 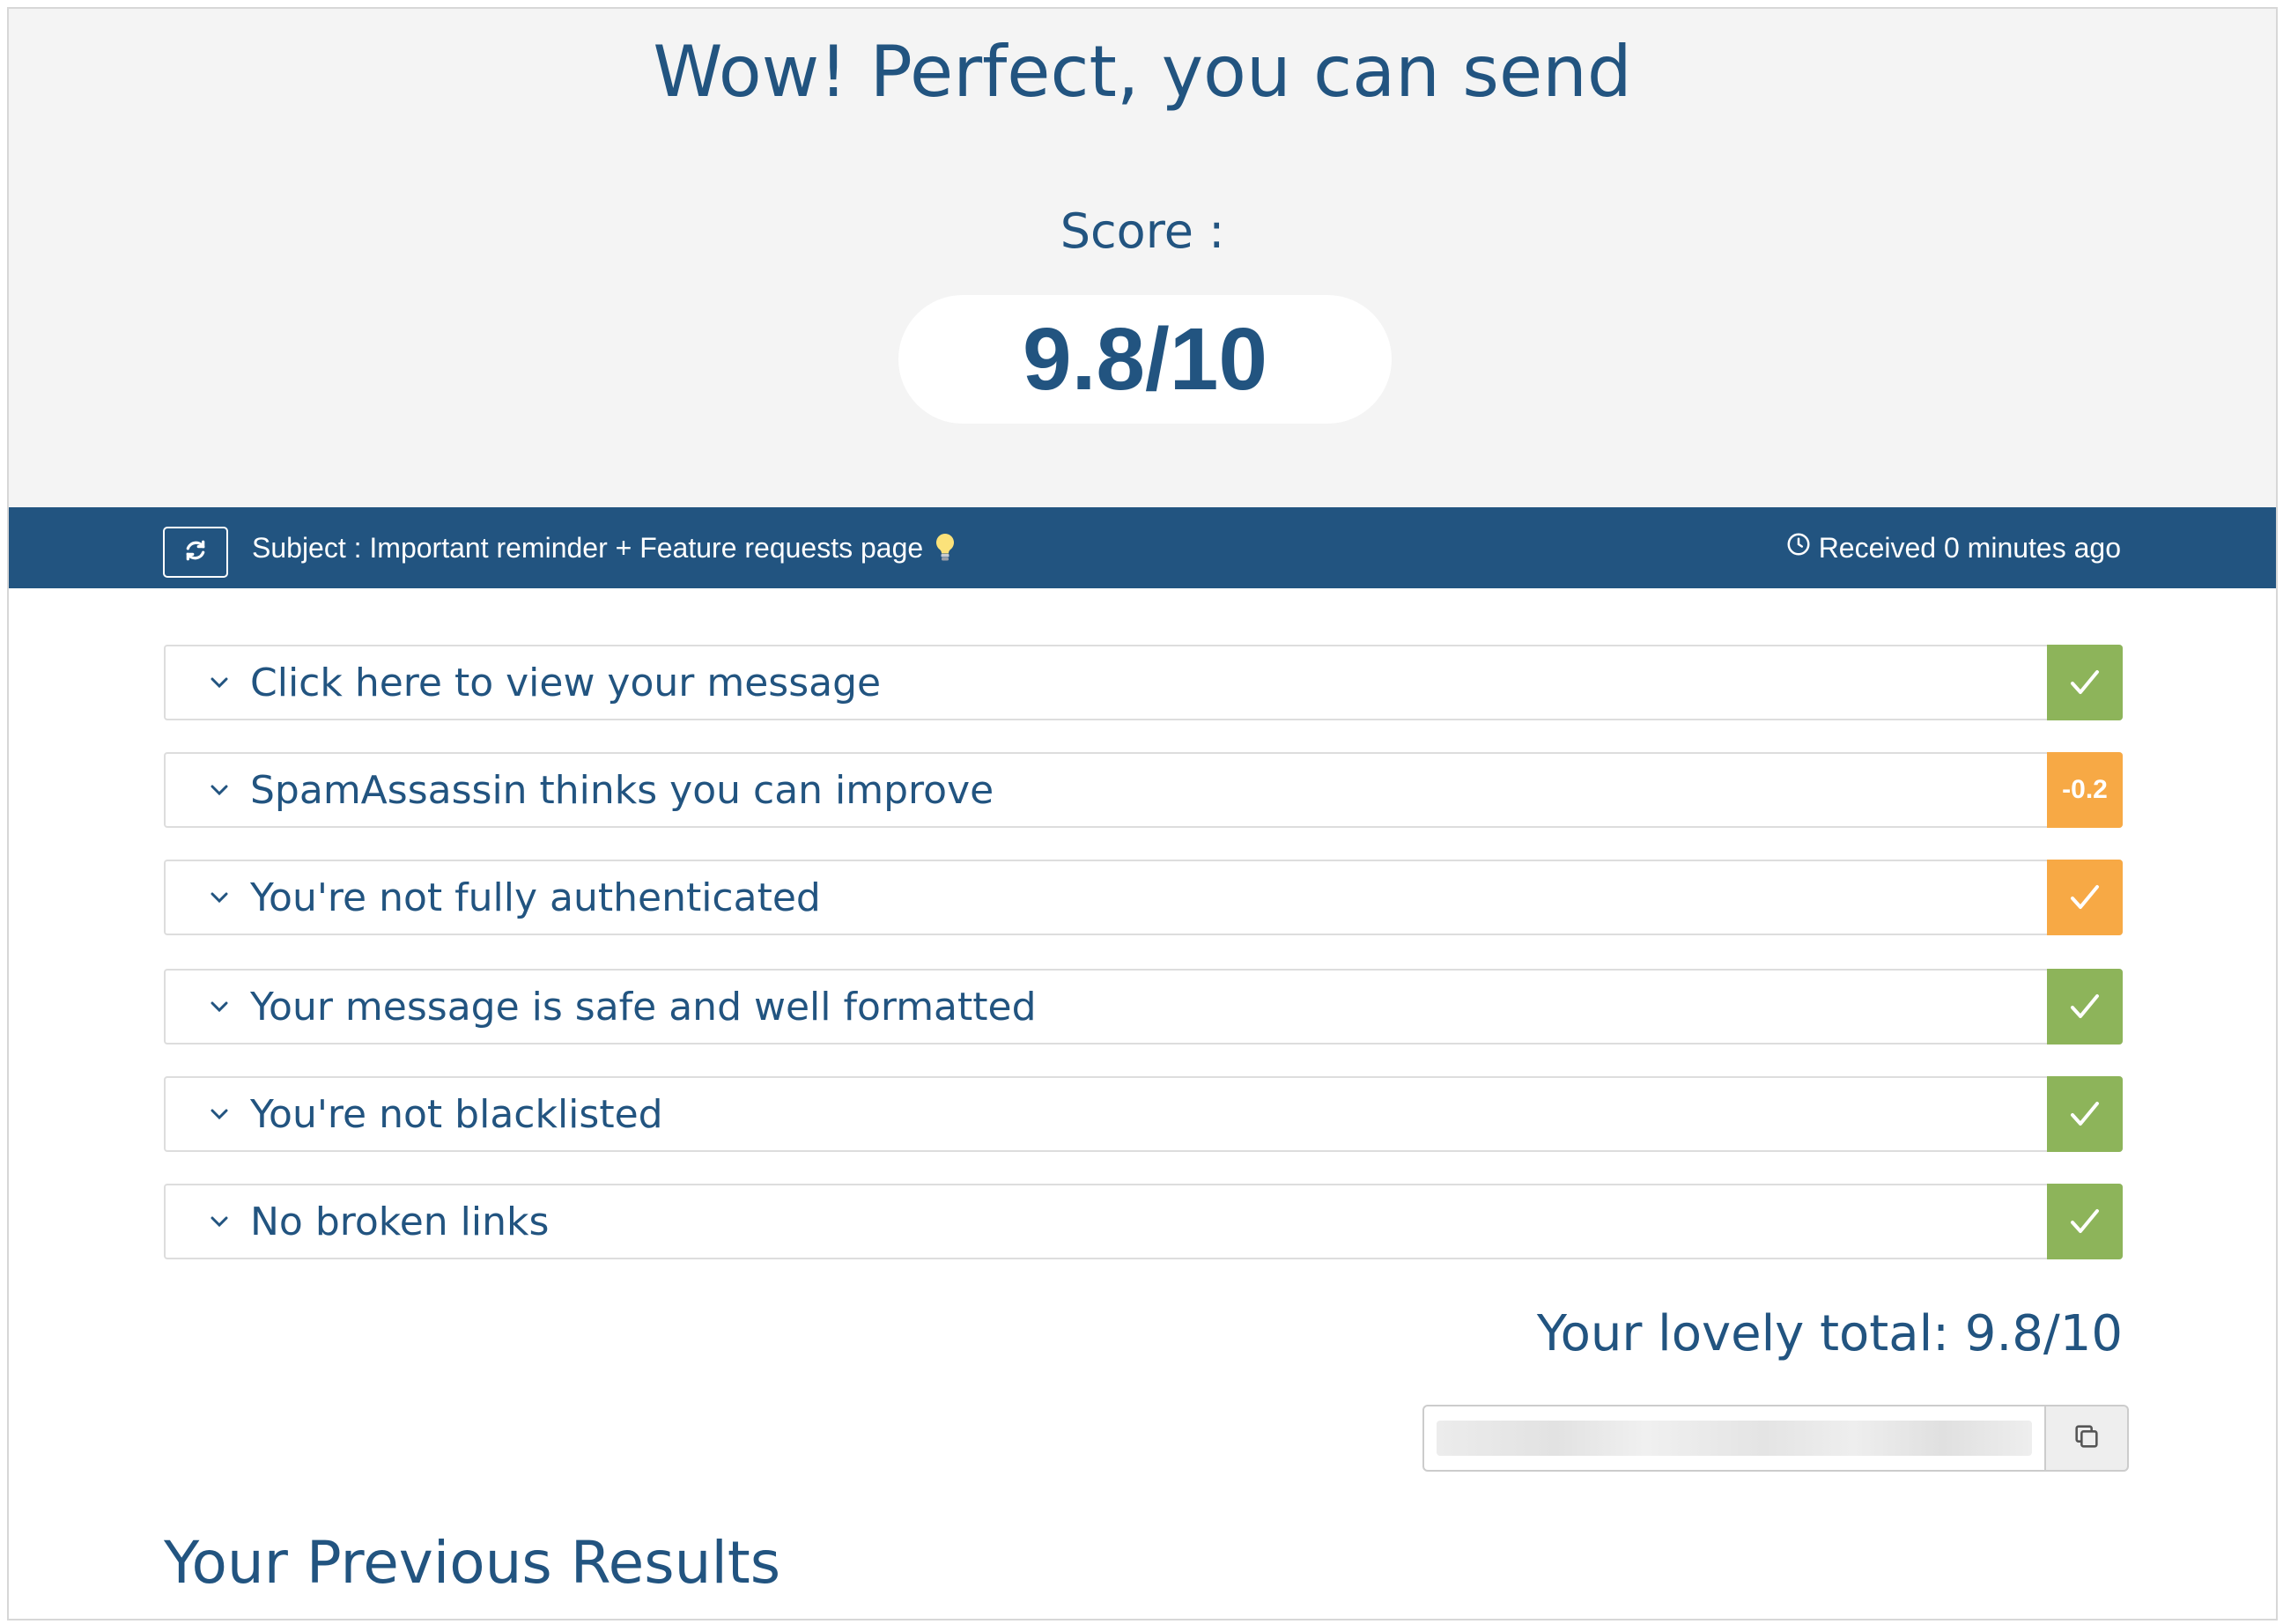 What do you see at coordinates (1144, 1007) in the screenshot?
I see `check-panel-safe-formatted: Your message is safe and well formatted` at bounding box center [1144, 1007].